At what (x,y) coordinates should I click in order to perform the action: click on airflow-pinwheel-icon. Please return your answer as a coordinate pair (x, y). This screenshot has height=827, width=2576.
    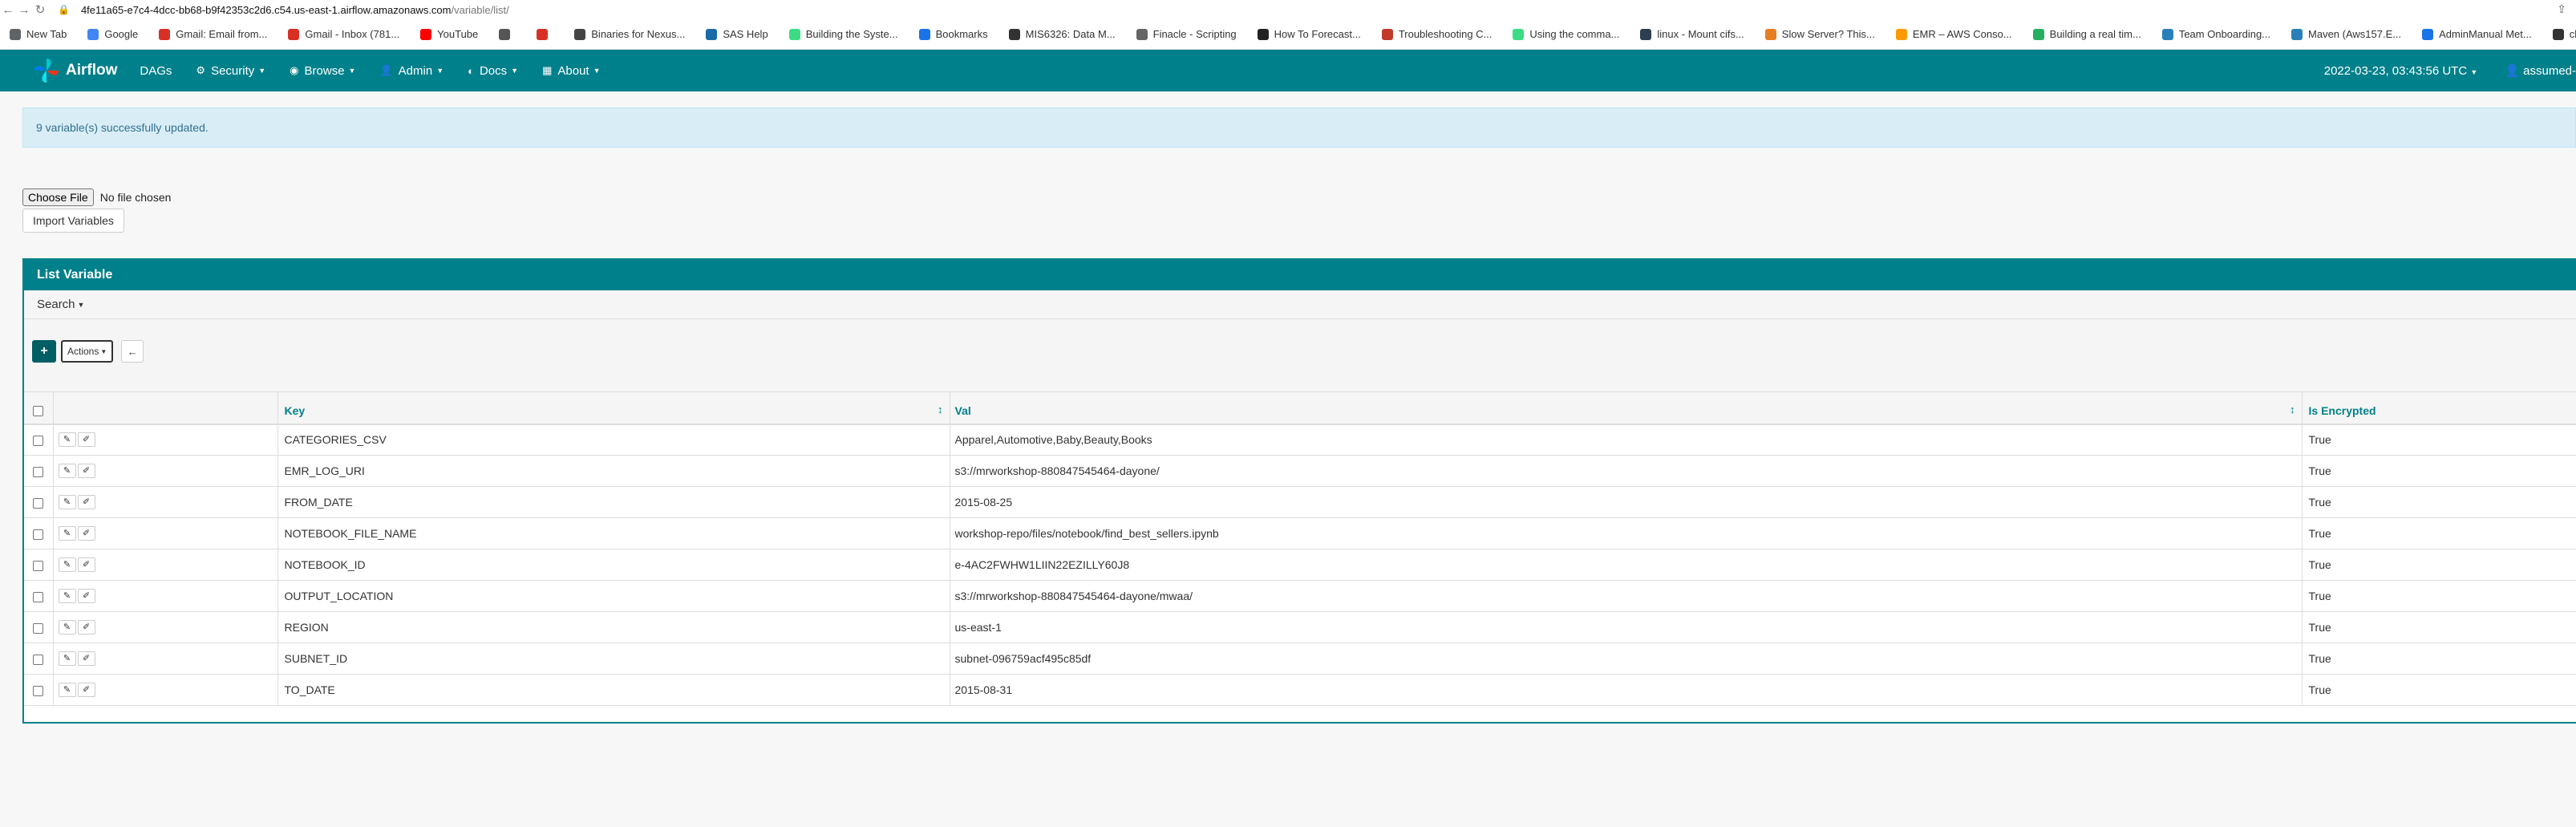
    Looking at the image, I should click on (46, 71).